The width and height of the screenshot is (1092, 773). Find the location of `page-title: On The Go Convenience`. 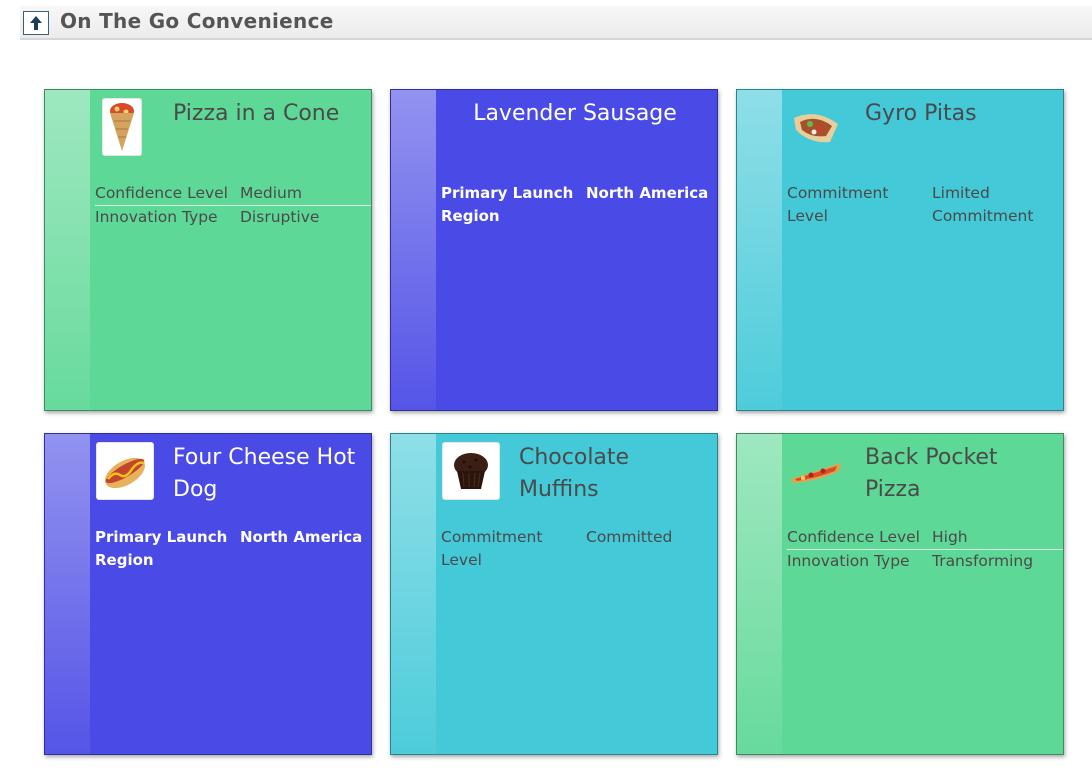

page-title: On The Go Convenience is located at coordinates (197, 21).